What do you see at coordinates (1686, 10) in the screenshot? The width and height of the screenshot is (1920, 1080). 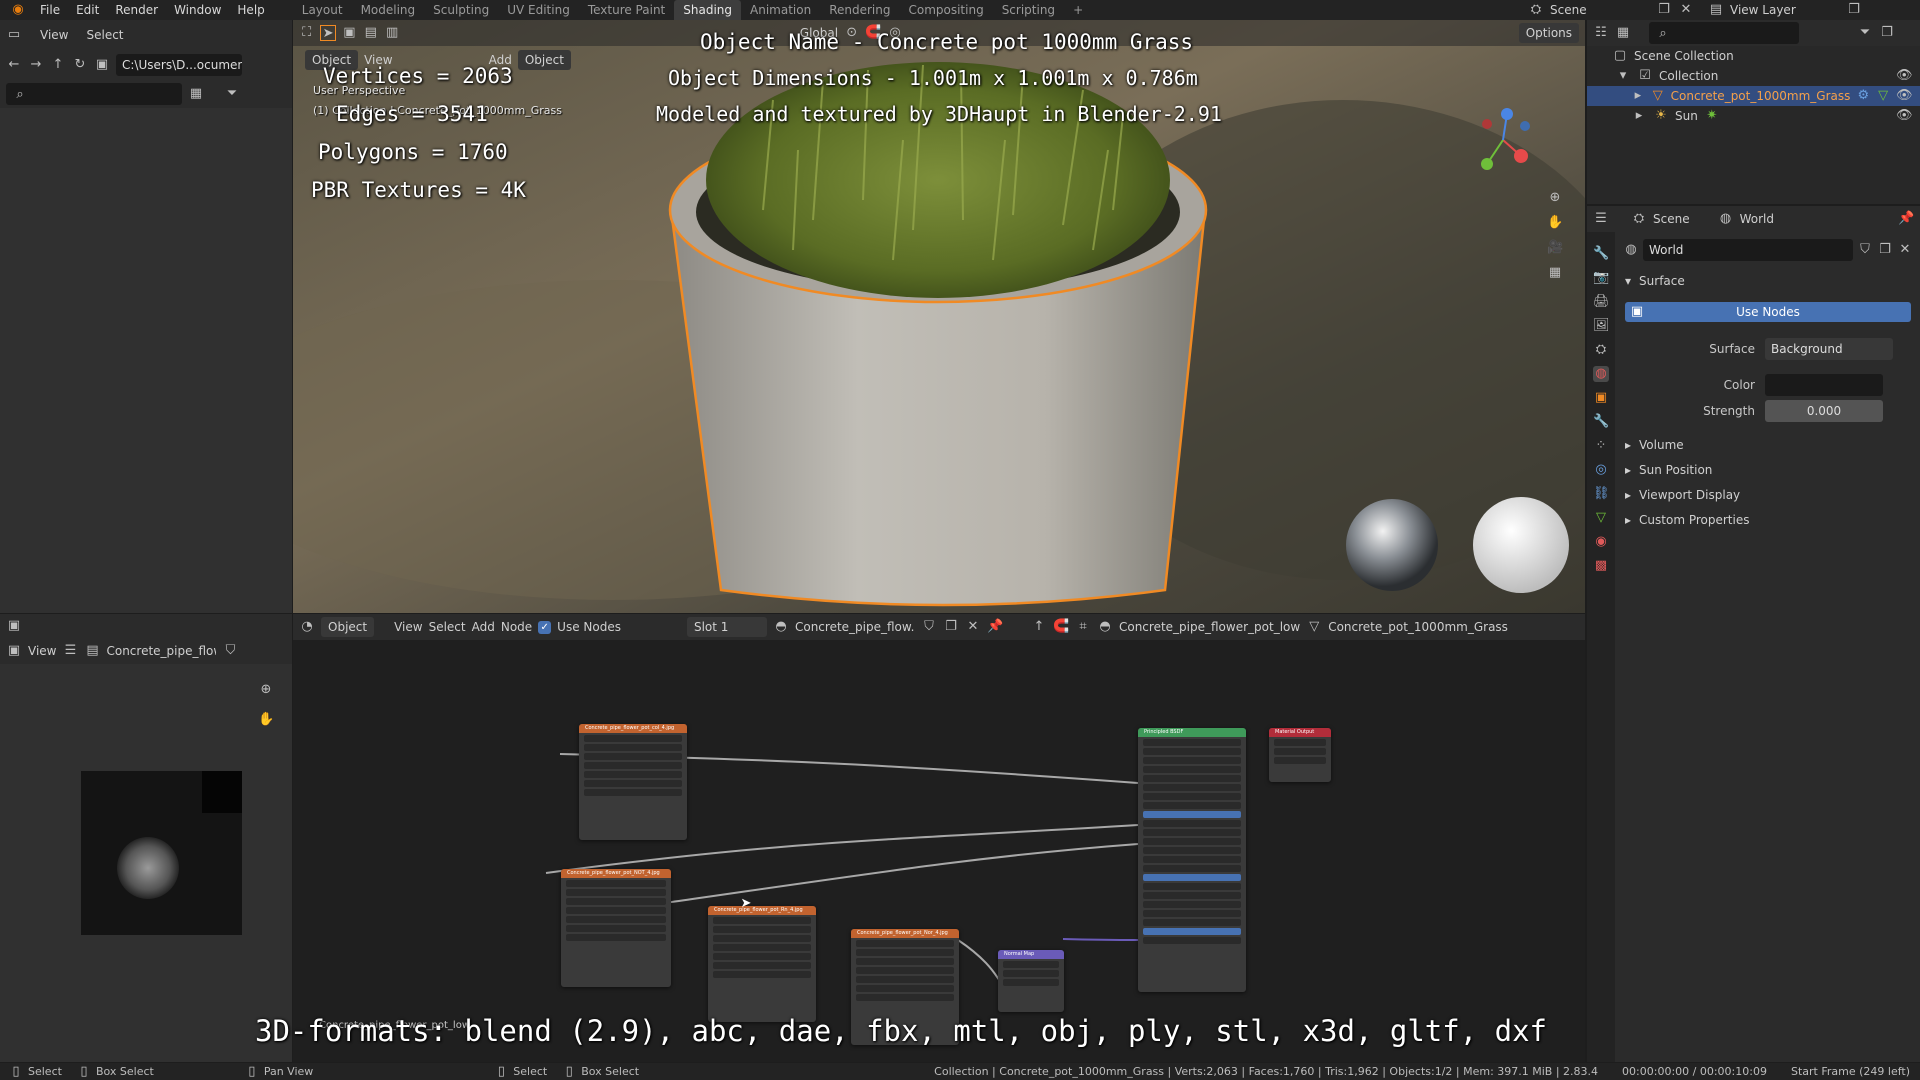 I see `remove-scene-icon: ✕` at bounding box center [1686, 10].